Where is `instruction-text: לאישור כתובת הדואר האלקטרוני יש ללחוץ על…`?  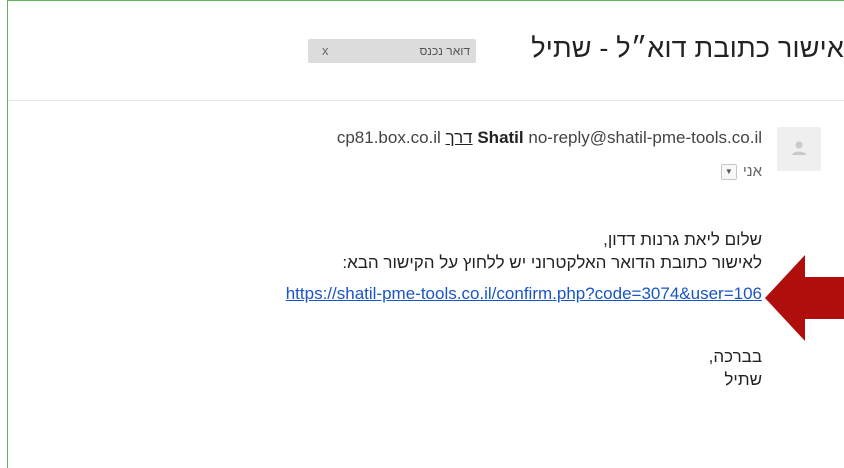
instruction-text: לאישור כתובת הדואר האלקטרוני יש ללחוץ על… is located at coordinates (552, 262).